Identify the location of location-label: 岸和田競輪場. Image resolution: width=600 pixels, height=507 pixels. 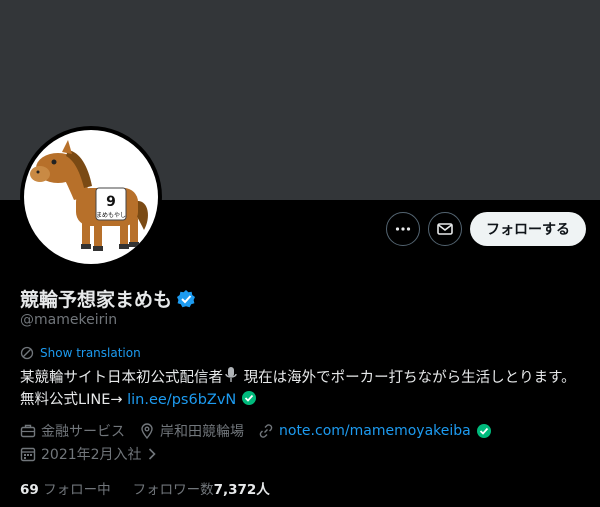
(202, 432).